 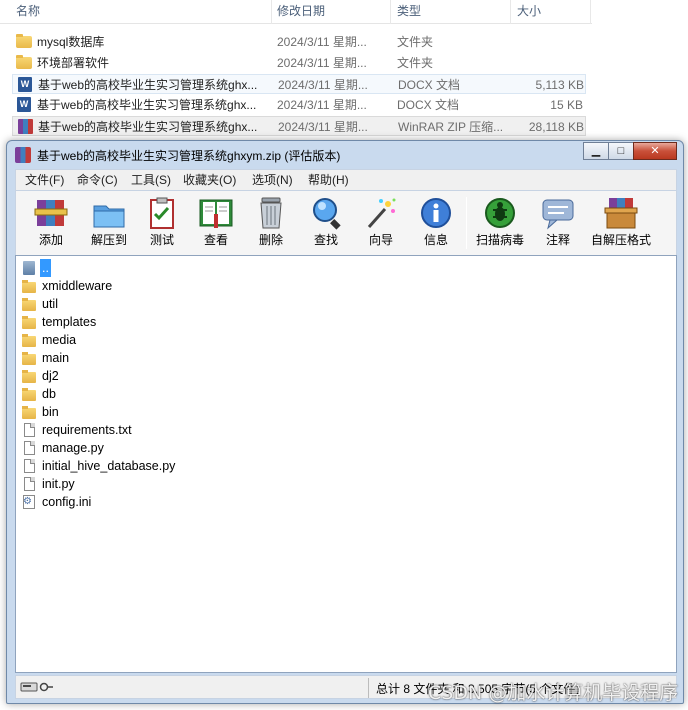 I want to click on file-name: initial_hive_database.py, so click(x=109, y=466).